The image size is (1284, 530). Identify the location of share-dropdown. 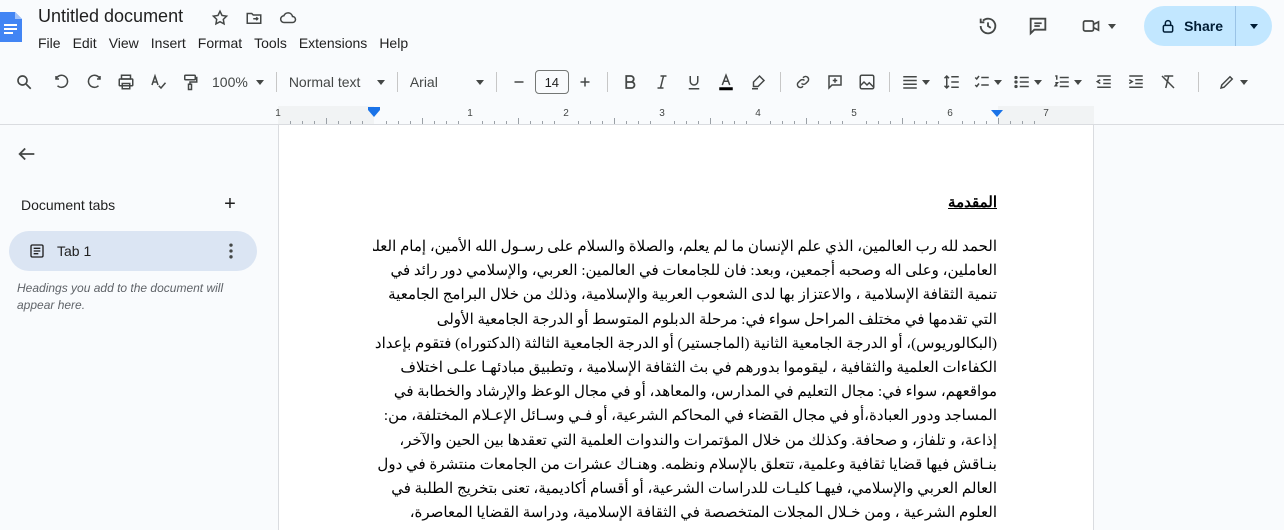
(1254, 26).